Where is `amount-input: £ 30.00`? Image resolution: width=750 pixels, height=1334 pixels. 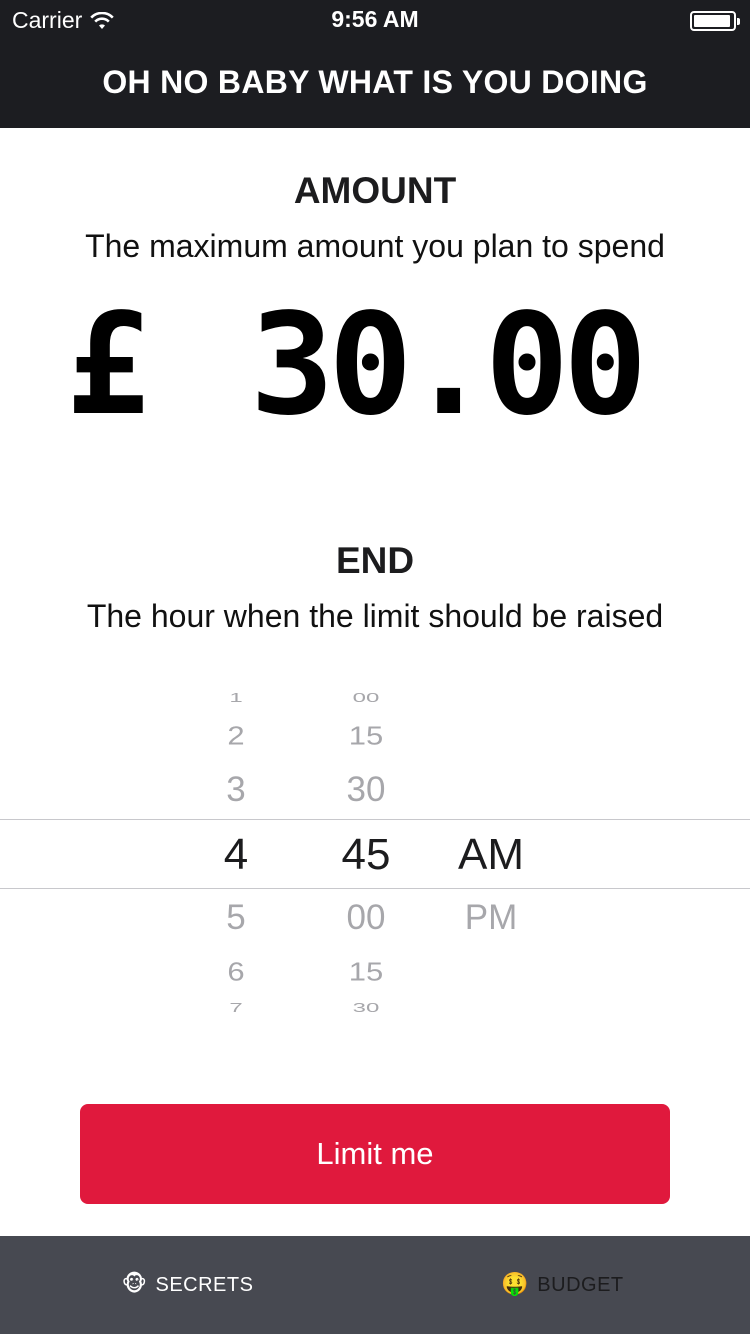
amount-input: £ 30.00 is located at coordinates (375, 366).